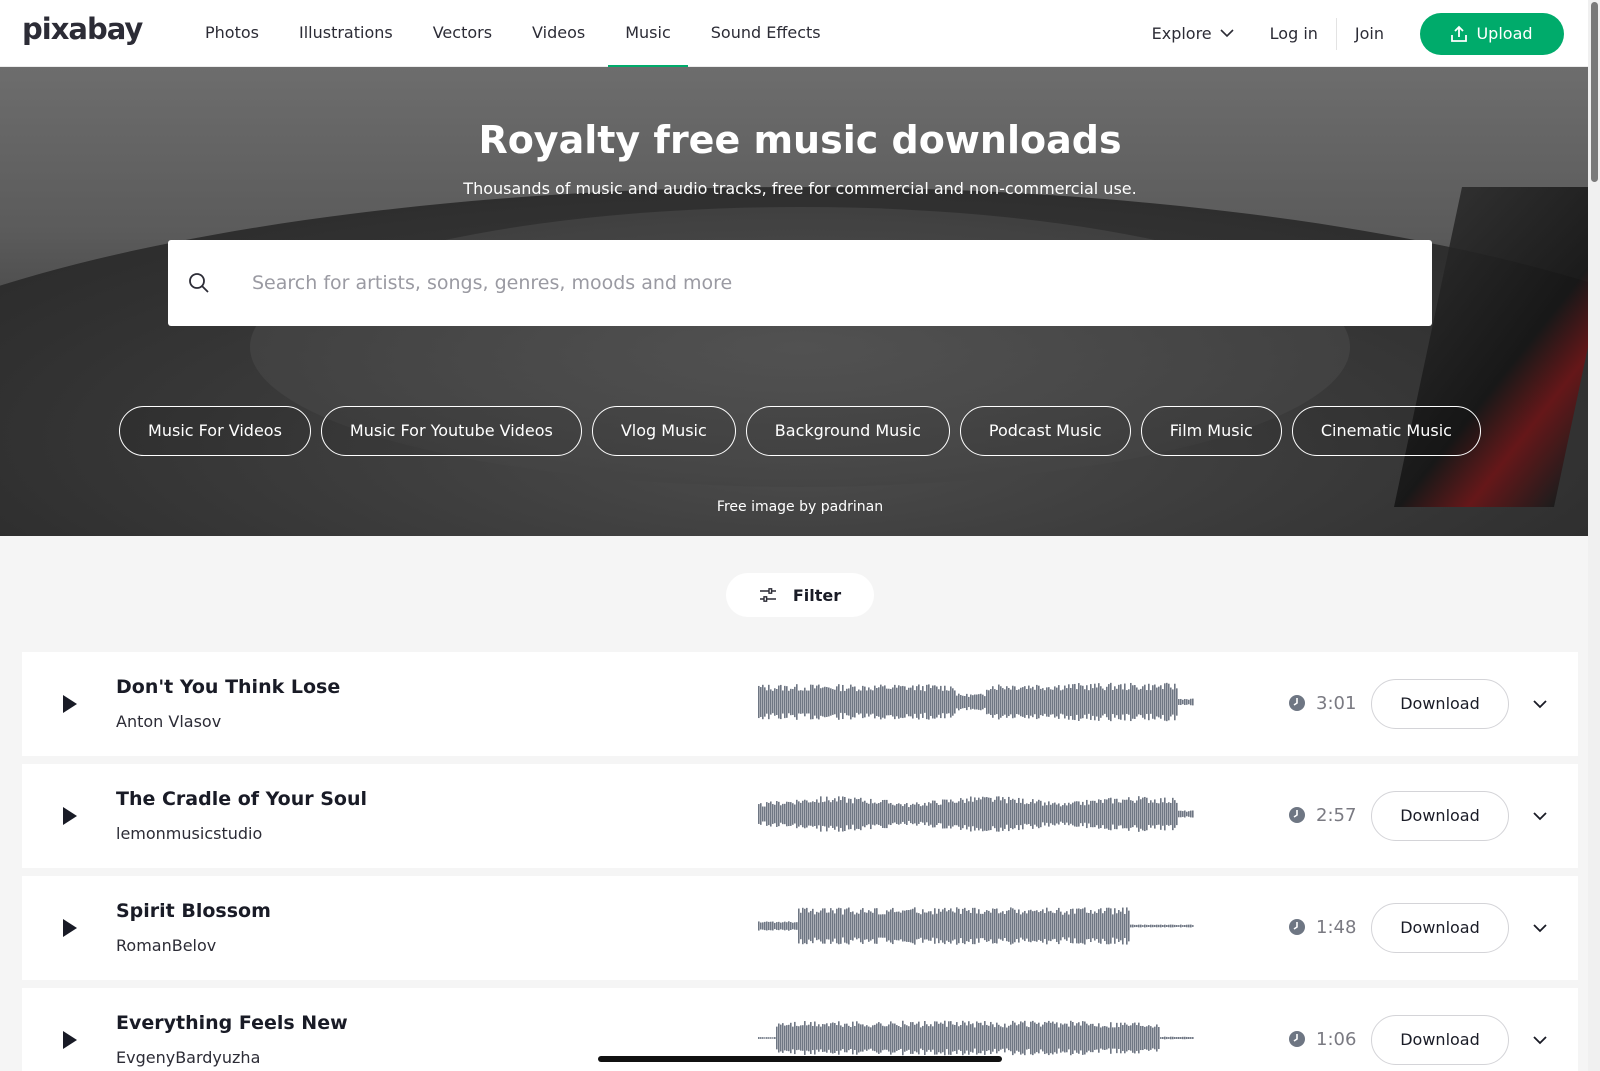  Describe the element at coordinates (800, 1059) in the screenshot. I see `home-indicator` at that location.